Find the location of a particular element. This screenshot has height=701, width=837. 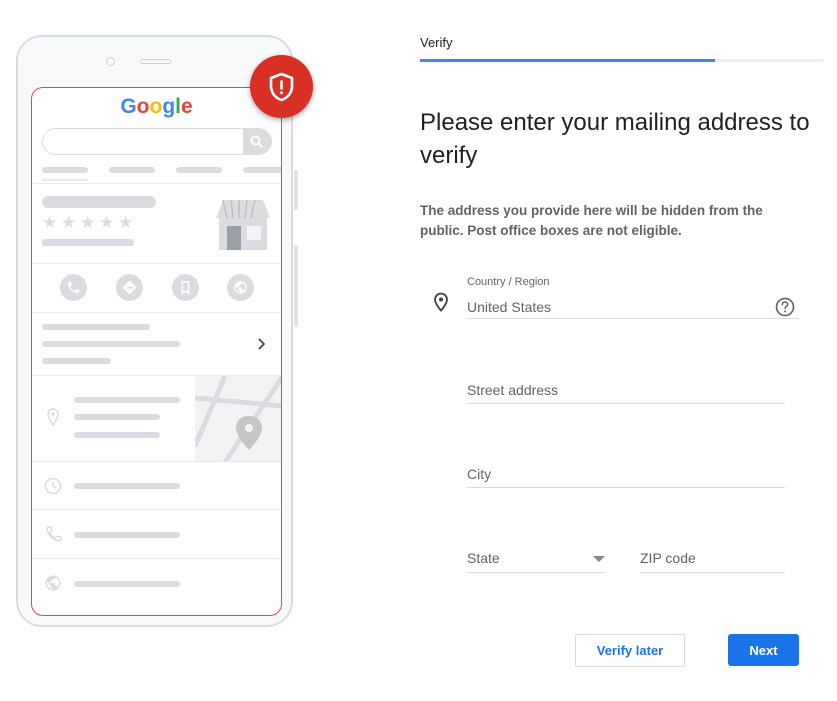

directions-icon is located at coordinates (129, 287).